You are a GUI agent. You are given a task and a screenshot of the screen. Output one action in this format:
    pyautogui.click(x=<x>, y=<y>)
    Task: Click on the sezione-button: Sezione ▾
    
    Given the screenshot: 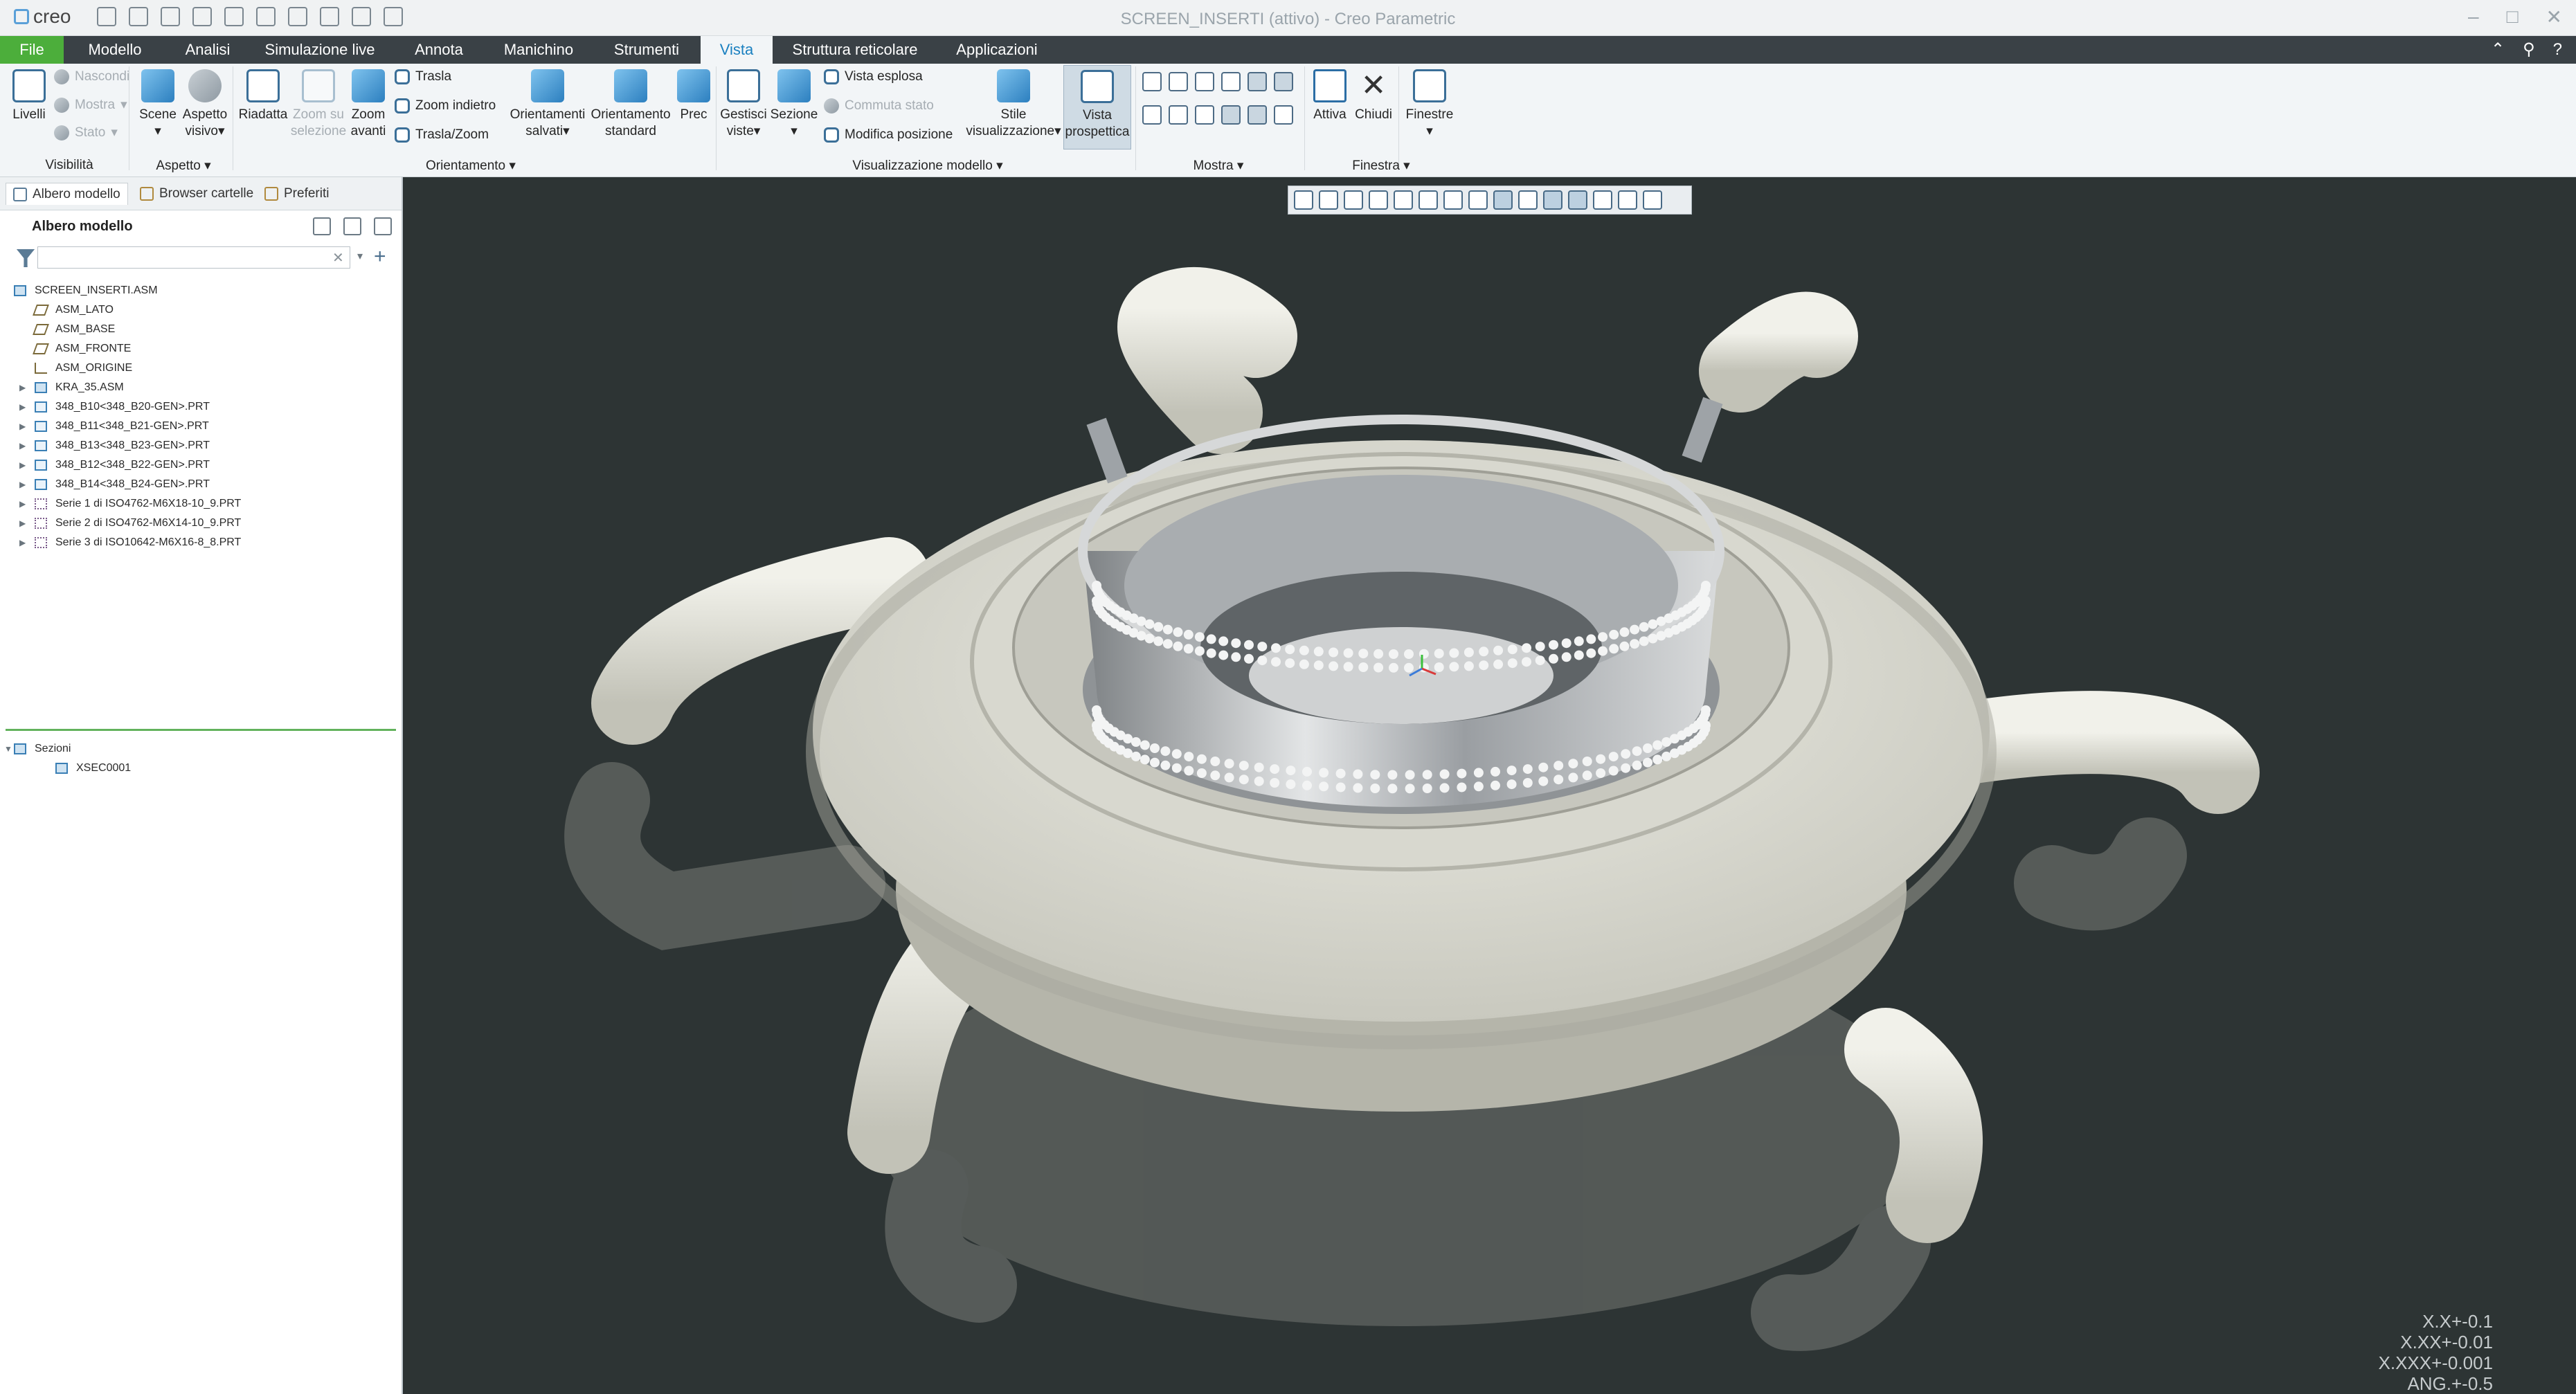 What is the action you would take?
    pyautogui.click(x=794, y=104)
    